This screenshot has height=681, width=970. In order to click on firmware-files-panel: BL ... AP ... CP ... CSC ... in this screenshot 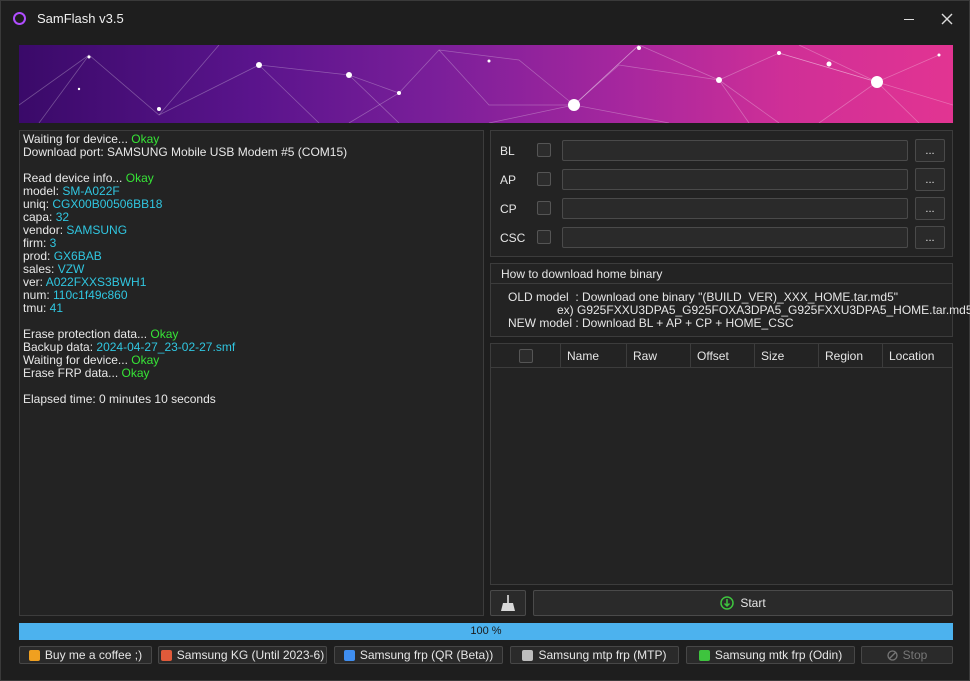, I will do `click(721, 193)`.